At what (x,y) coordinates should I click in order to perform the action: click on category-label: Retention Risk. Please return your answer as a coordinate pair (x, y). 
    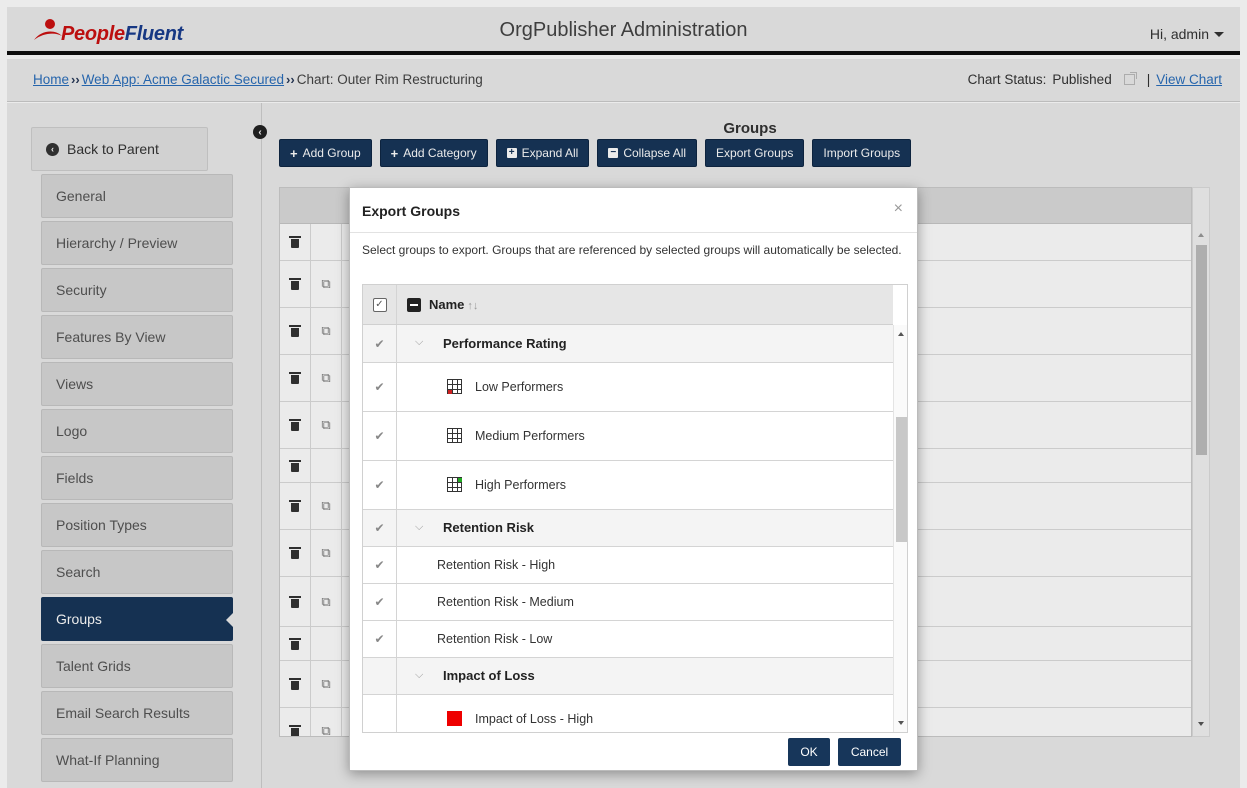
    Looking at the image, I should click on (489, 527).